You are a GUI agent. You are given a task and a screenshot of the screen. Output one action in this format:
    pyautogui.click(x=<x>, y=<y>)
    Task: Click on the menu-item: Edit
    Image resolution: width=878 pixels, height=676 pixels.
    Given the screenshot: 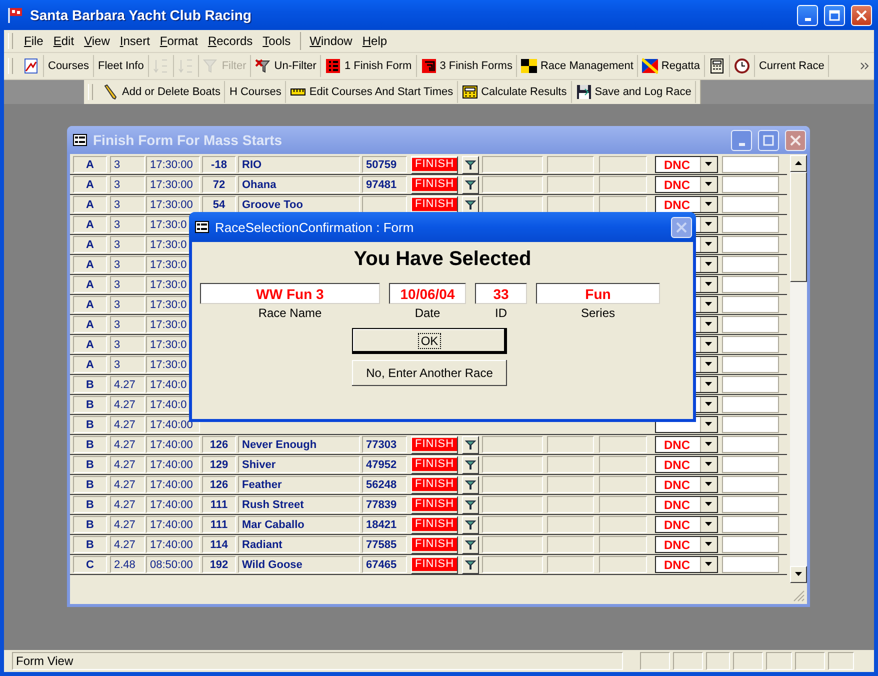 What is the action you would take?
    pyautogui.click(x=64, y=41)
    